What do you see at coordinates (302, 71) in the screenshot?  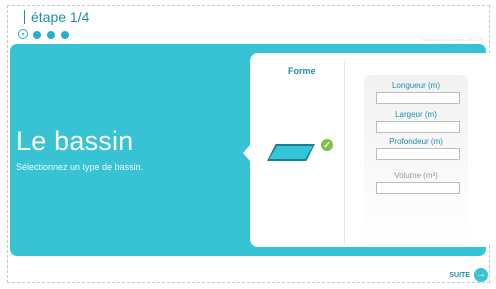 I see `forme-label: Forme` at bounding box center [302, 71].